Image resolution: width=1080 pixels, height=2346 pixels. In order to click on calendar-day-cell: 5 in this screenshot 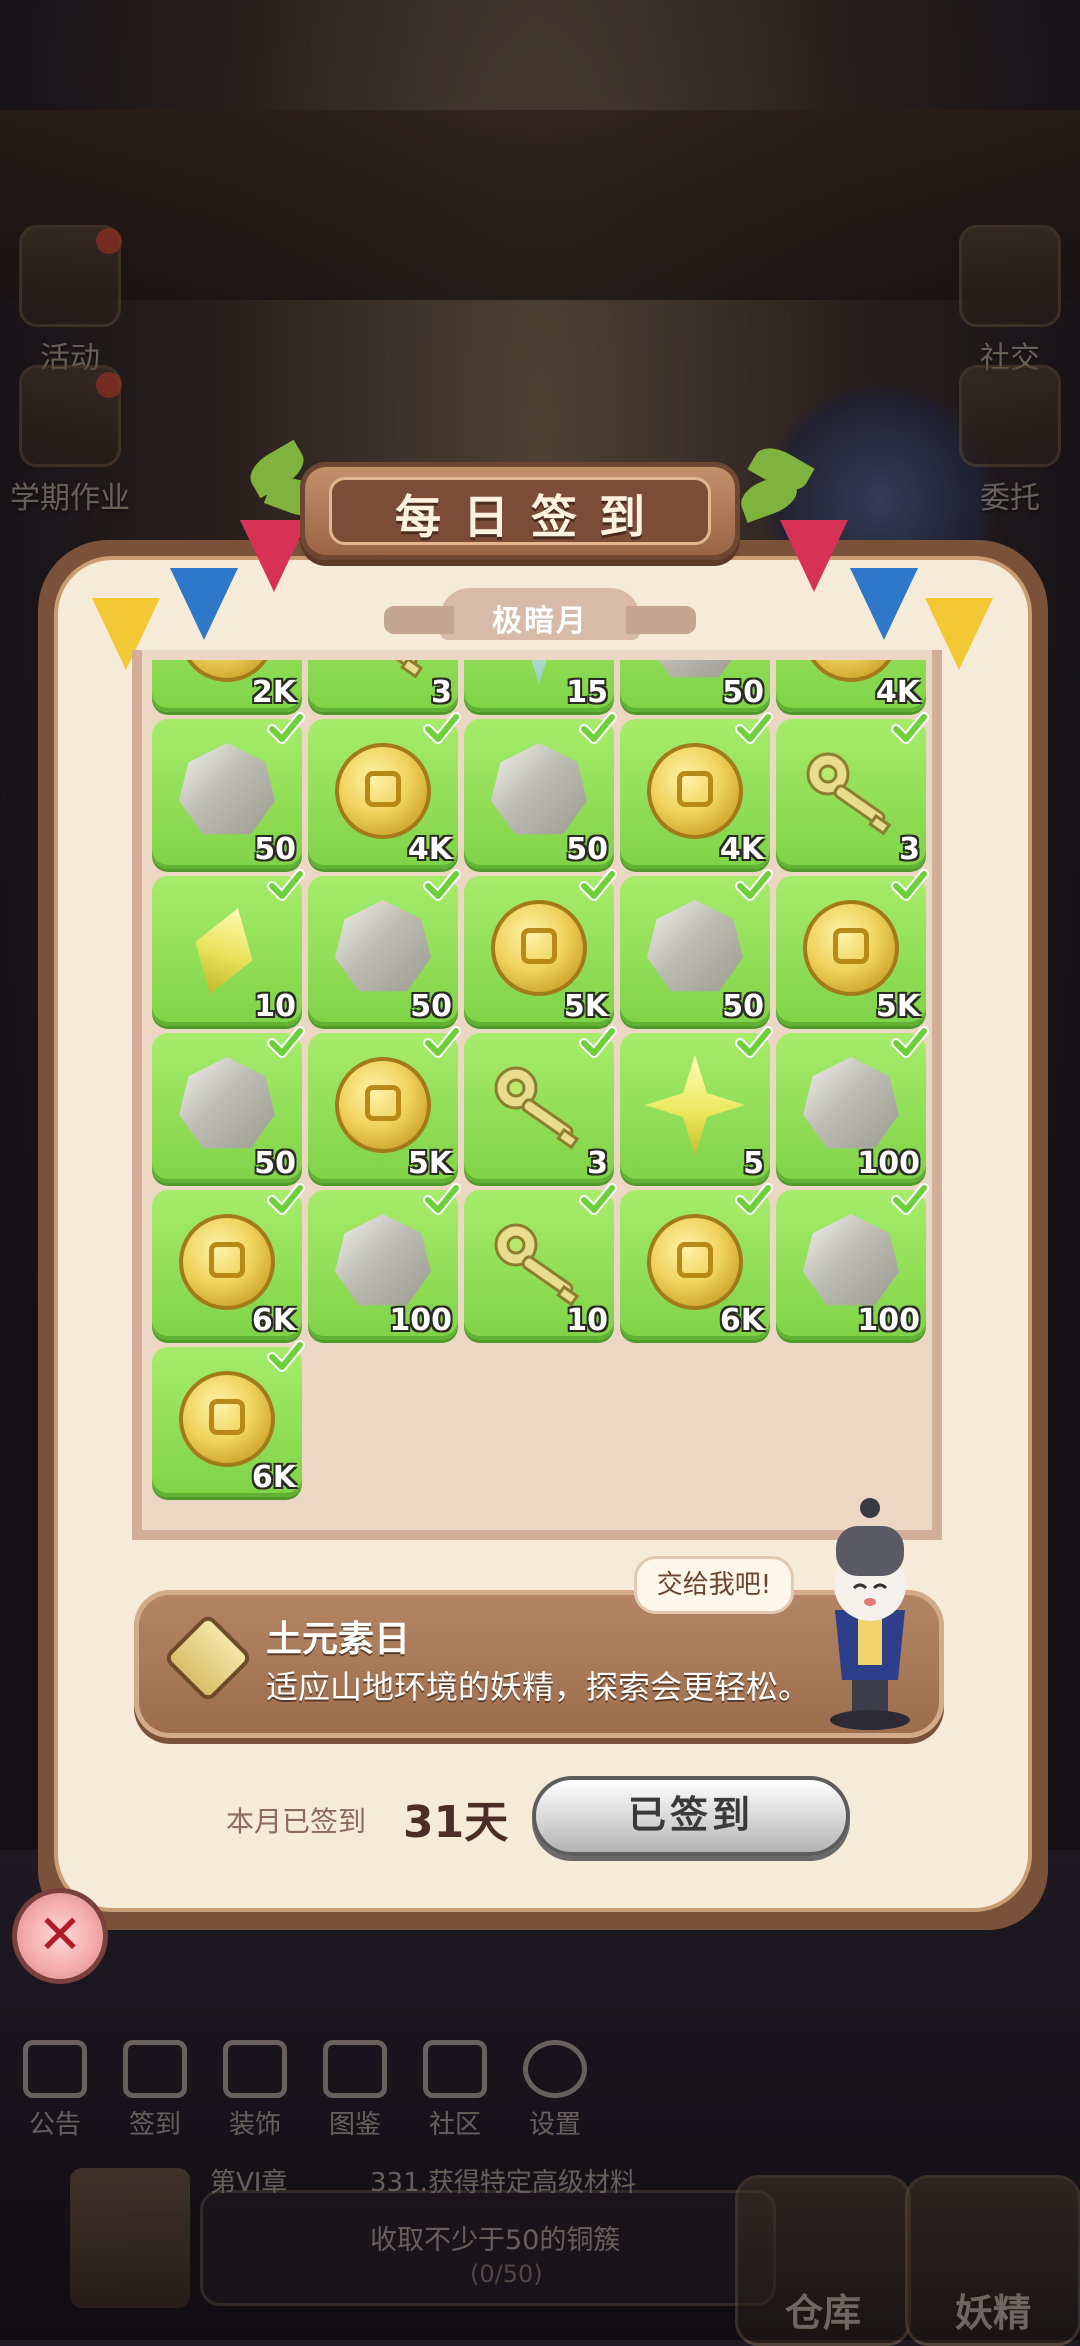, I will do `click(696, 1104)`.